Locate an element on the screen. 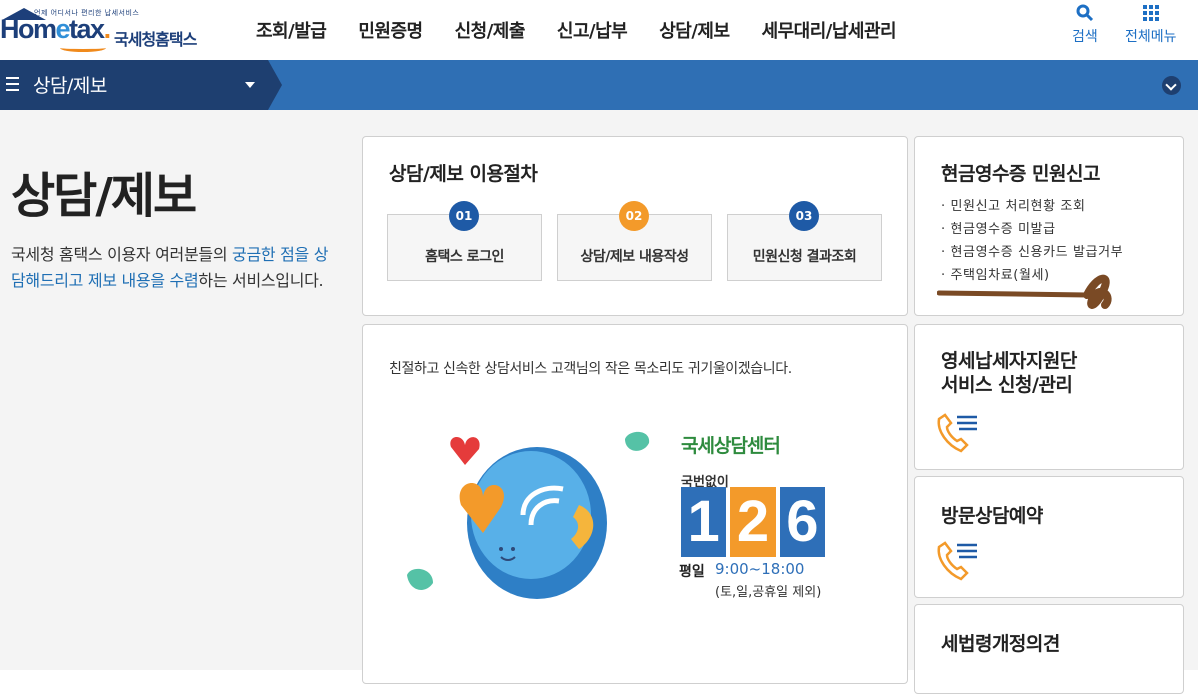  number-digit-2: 2 is located at coordinates (753, 522).